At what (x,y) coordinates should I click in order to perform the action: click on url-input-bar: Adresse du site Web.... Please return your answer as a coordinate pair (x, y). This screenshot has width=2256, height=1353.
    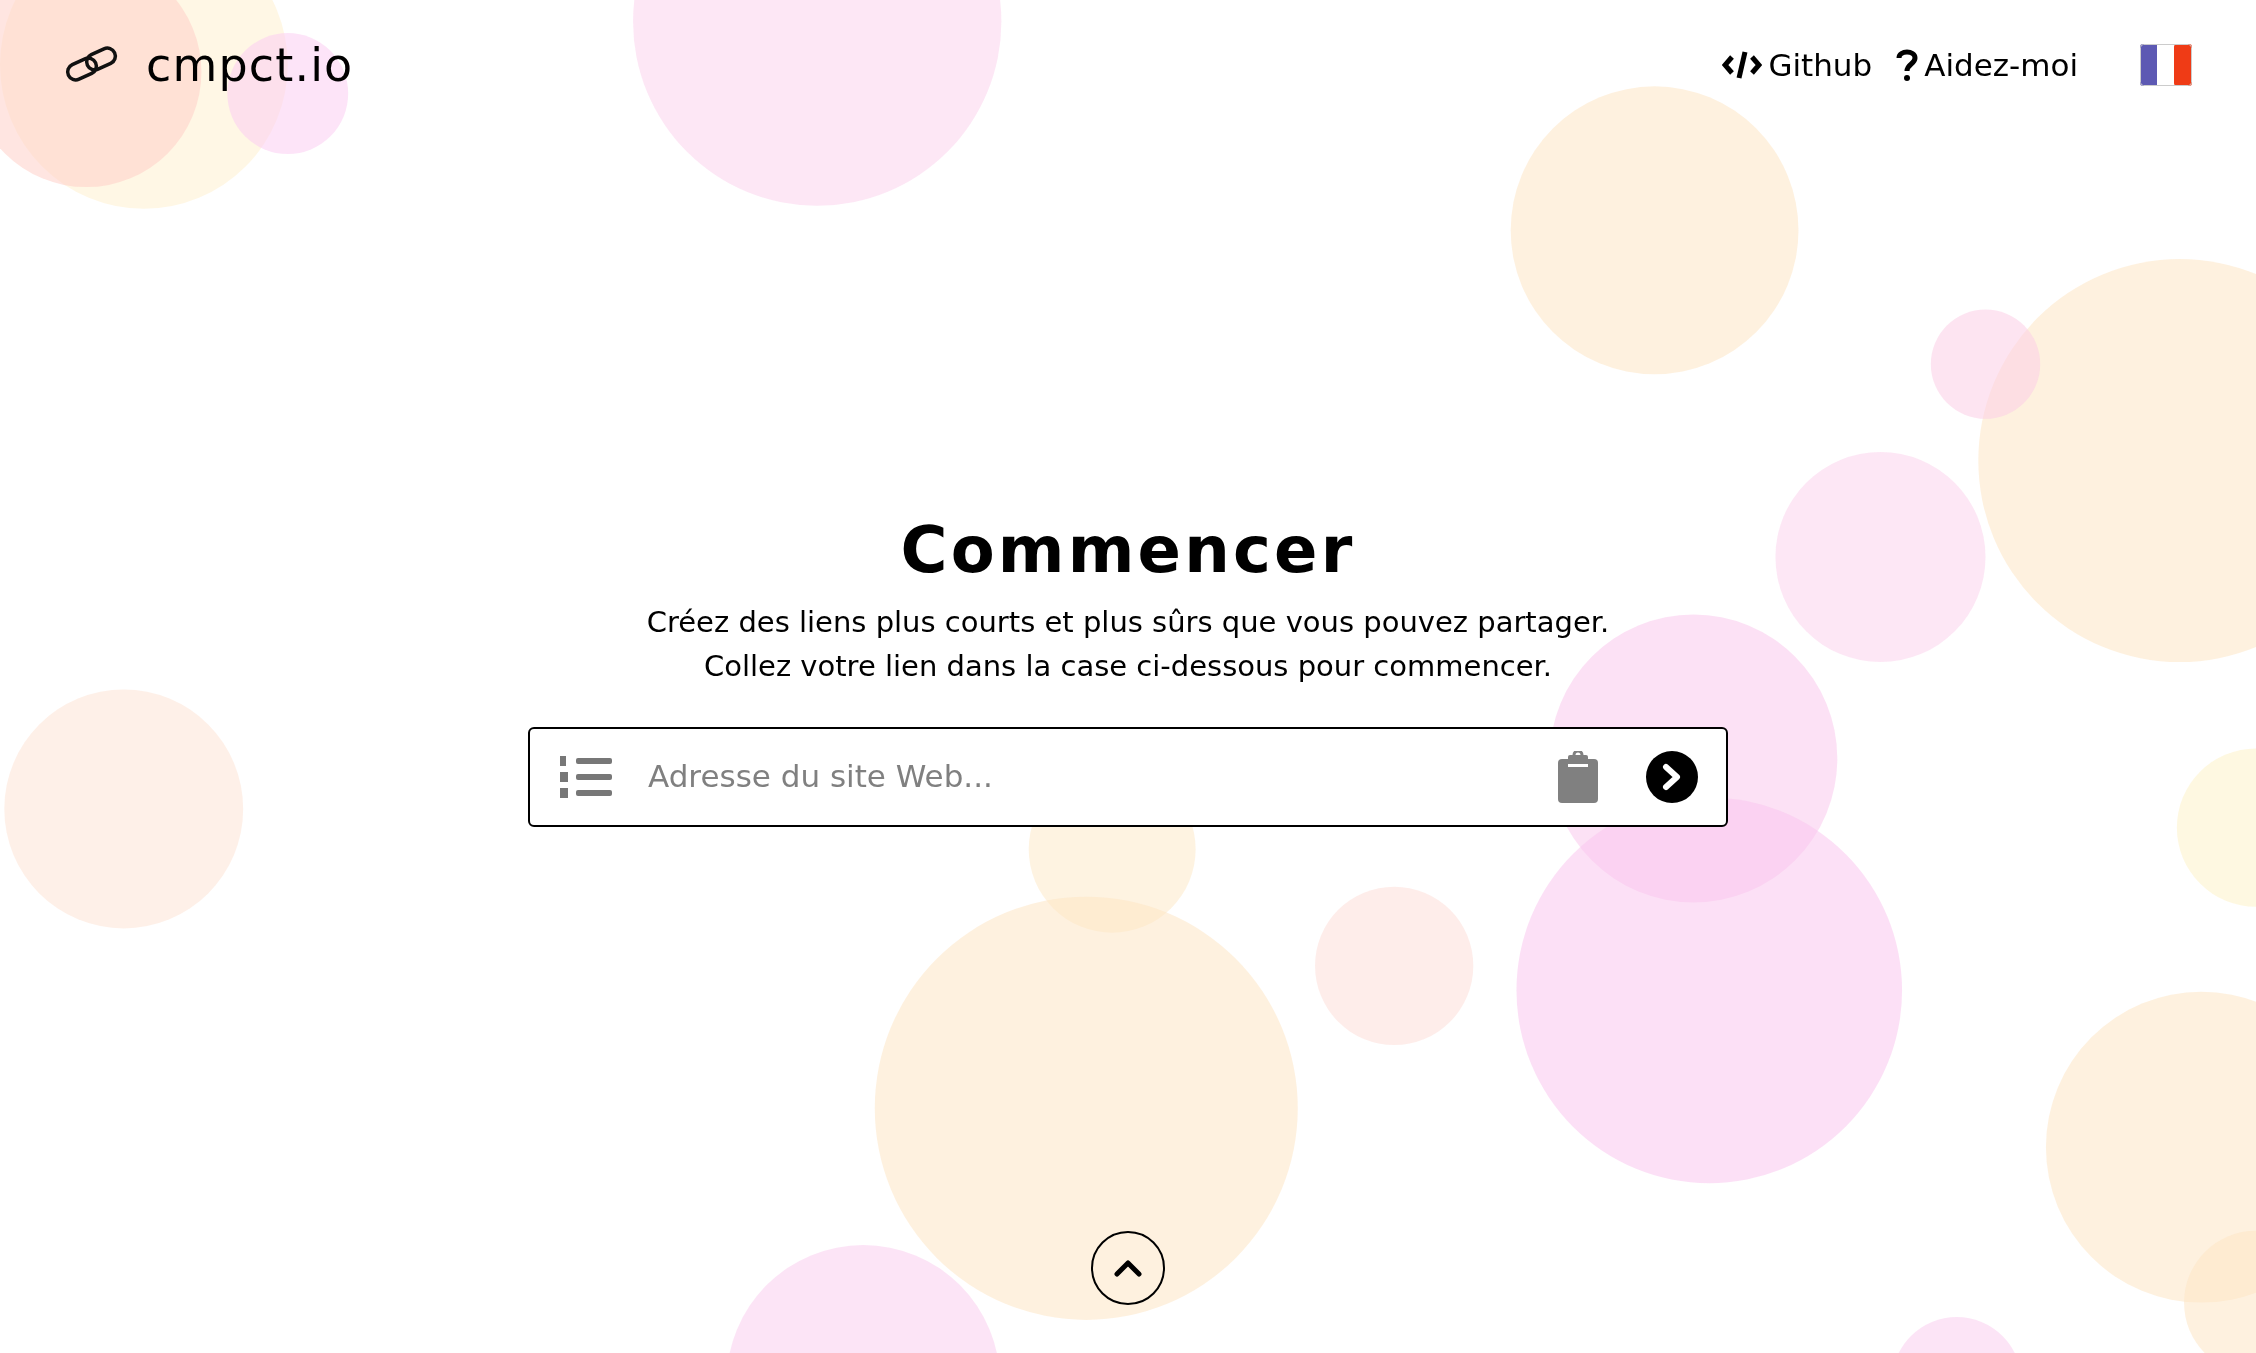
    Looking at the image, I should click on (1128, 776).